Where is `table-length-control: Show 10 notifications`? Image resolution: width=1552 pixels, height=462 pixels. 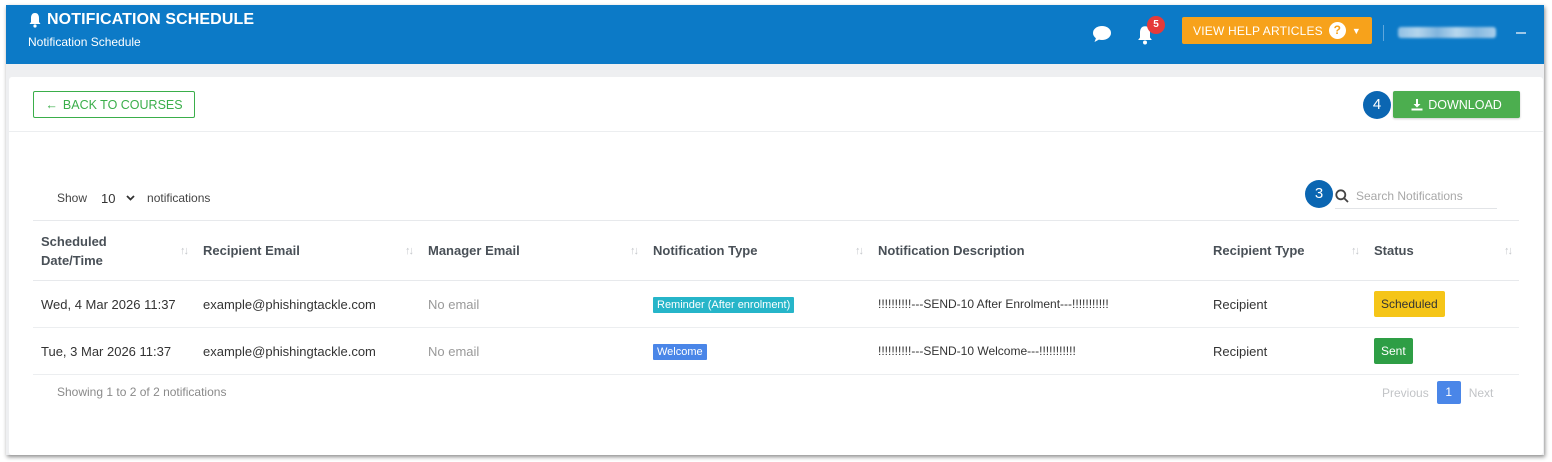
table-length-control: Show 10 notifications is located at coordinates (133, 198).